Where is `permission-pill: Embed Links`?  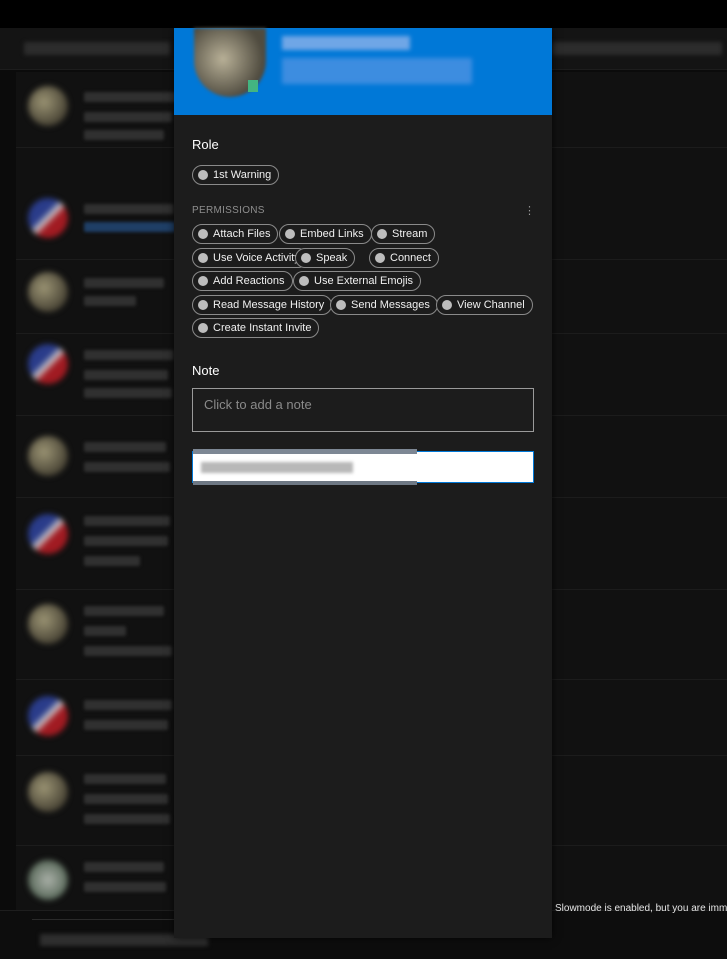 permission-pill: Embed Links is located at coordinates (325, 234).